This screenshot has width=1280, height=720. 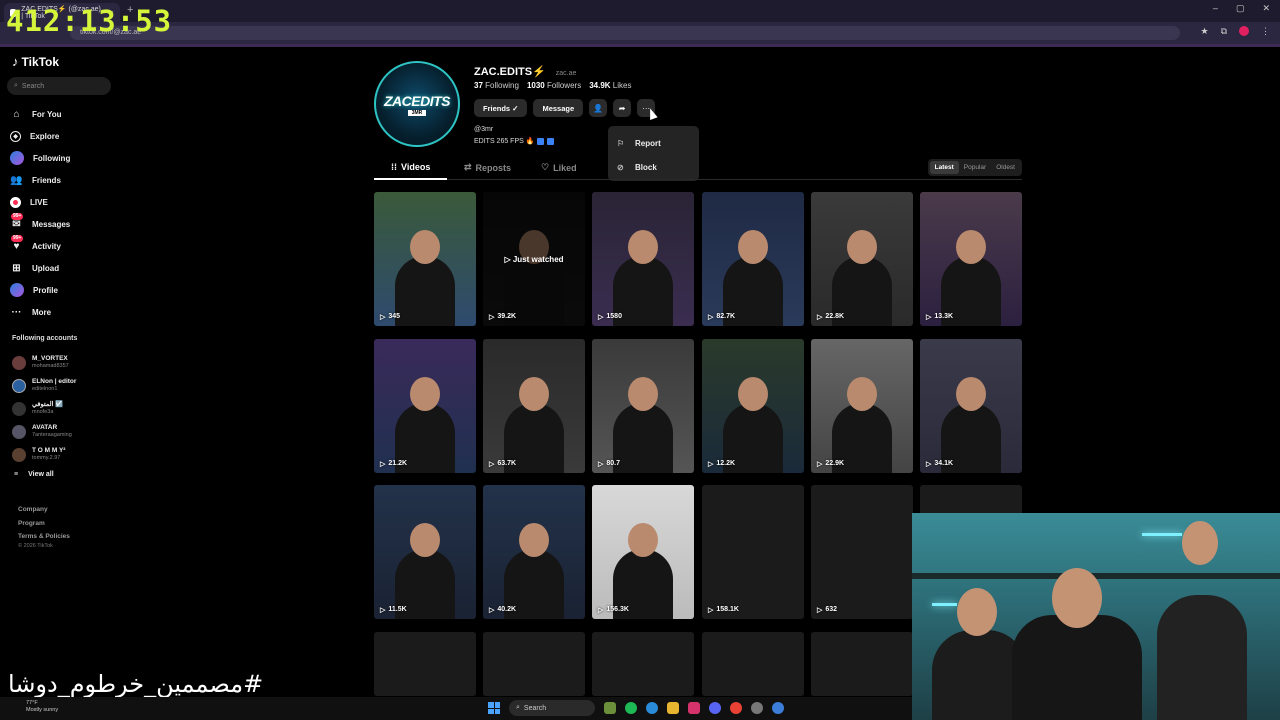 I want to click on webcam-overlay, so click(x=1096, y=616).